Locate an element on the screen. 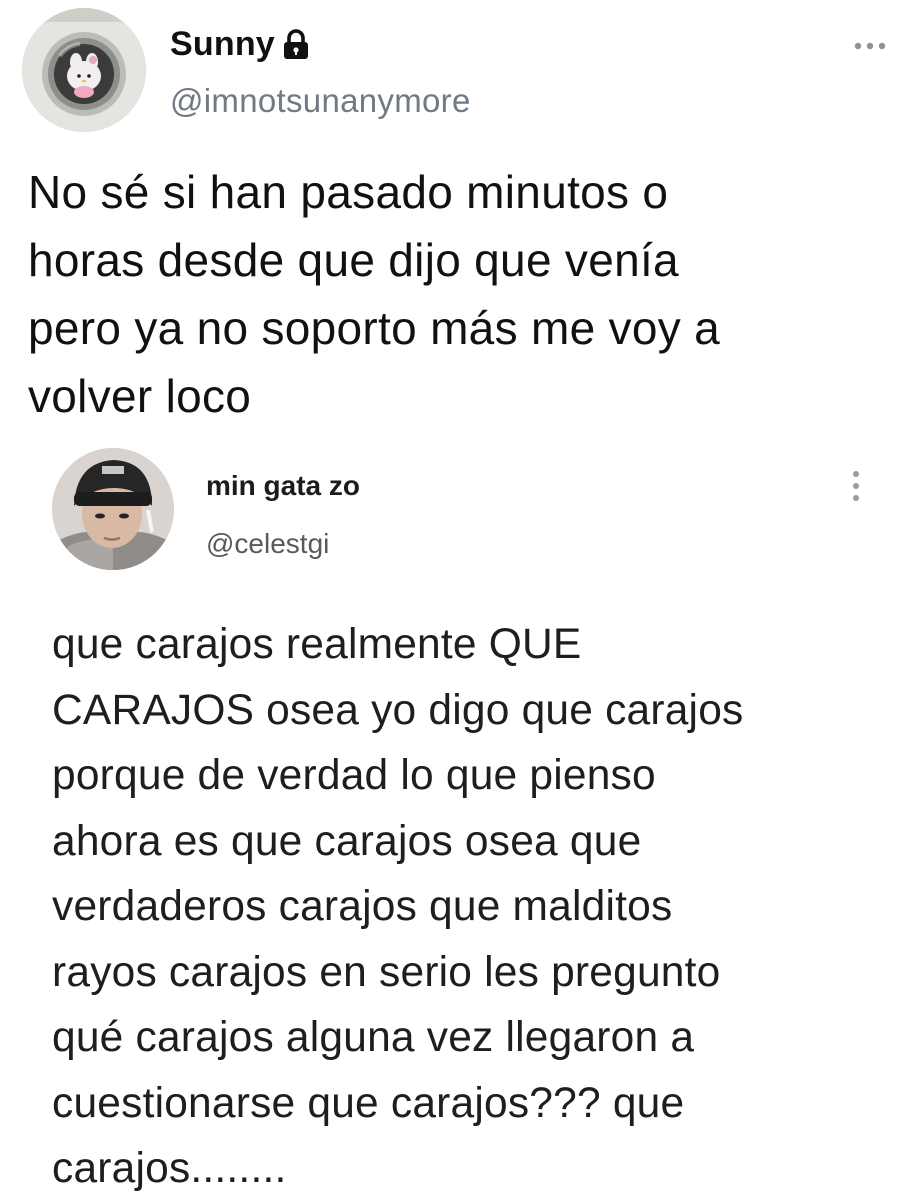  quoted-author-handle: @celestgi is located at coordinates (268, 543).